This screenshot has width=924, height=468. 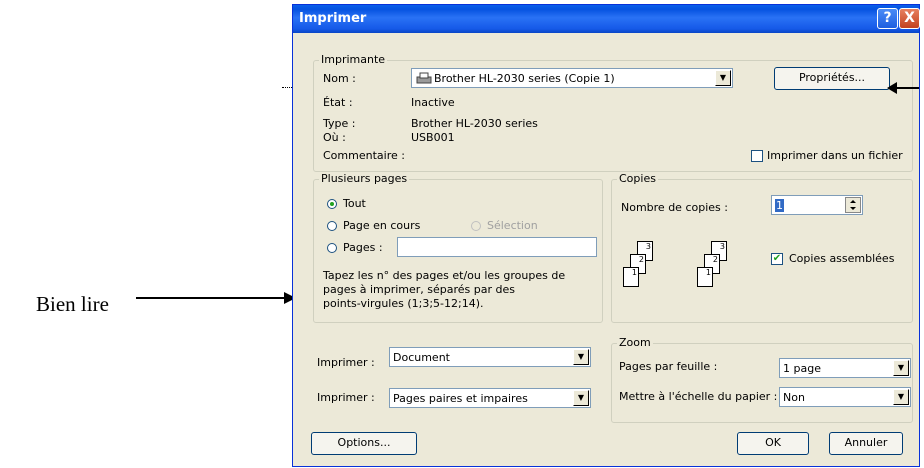 What do you see at coordinates (643, 271) in the screenshot?
I see `collated-pages-icon-group-1: 3 2 1` at bounding box center [643, 271].